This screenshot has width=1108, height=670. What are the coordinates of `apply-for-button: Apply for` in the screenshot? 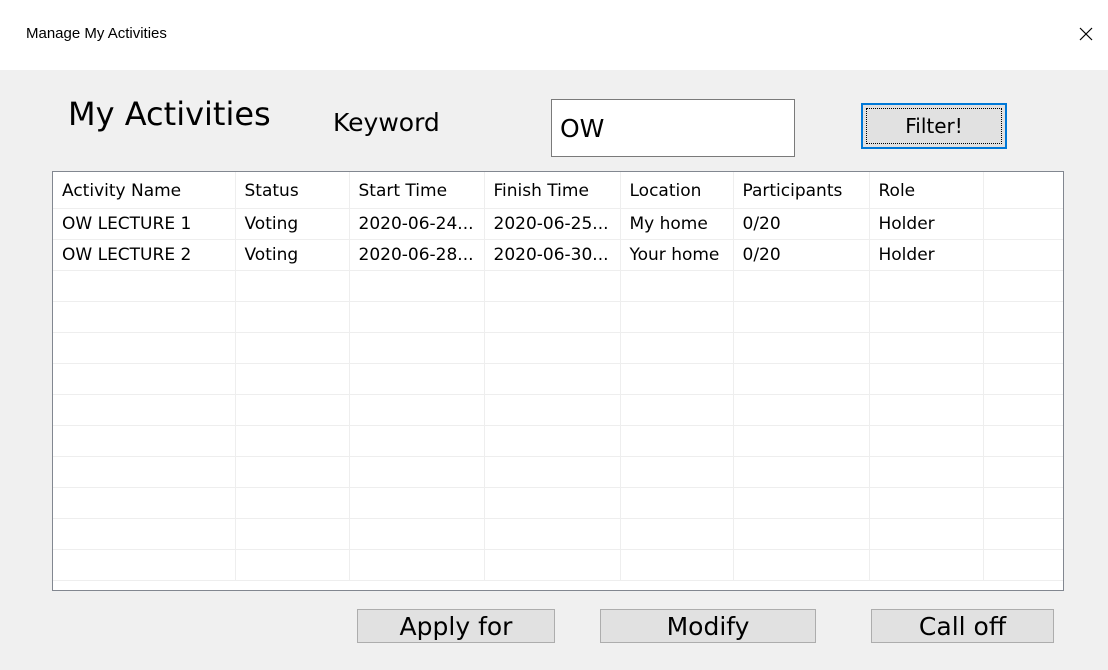 It's located at (456, 626).